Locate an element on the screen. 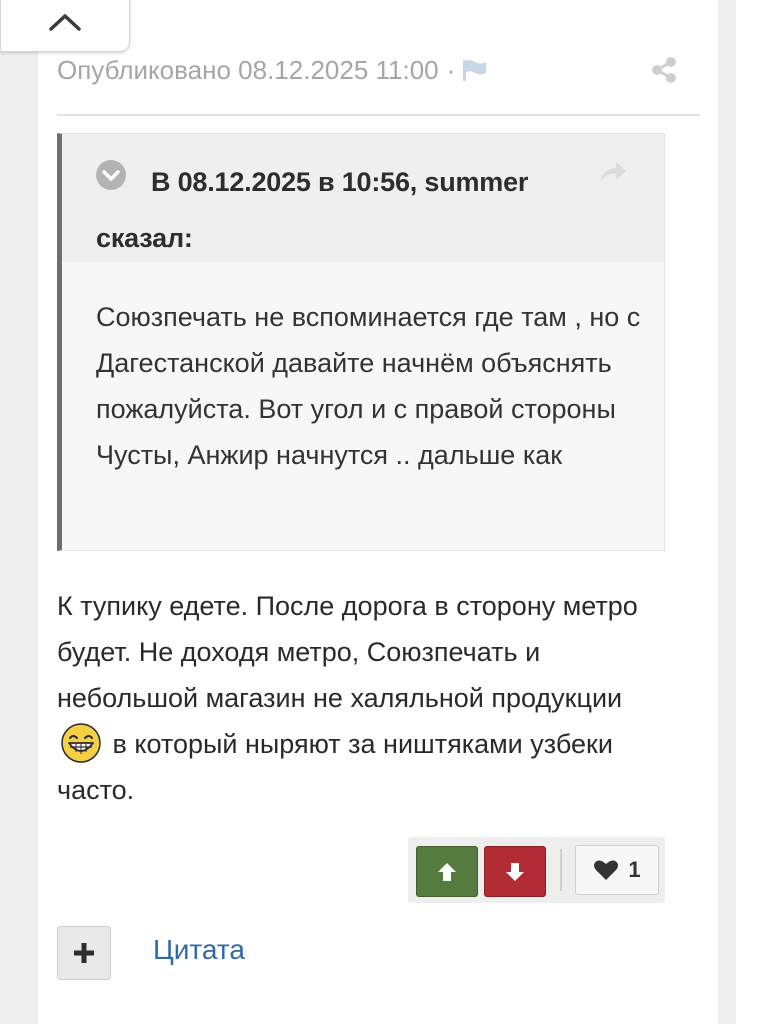 The width and height of the screenshot is (757, 1024). go-to-quoted-post-icon is located at coordinates (613, 173).